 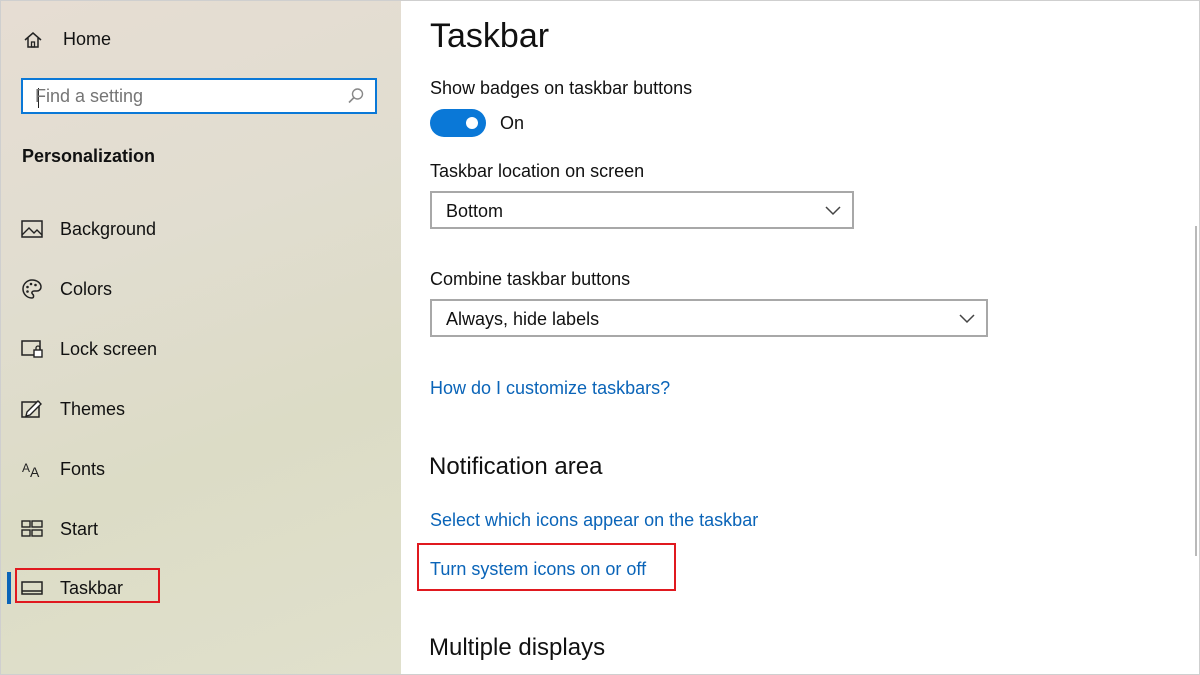 I want to click on select-icons-link: Select which icons appear on the taskbar, so click(x=594, y=520).